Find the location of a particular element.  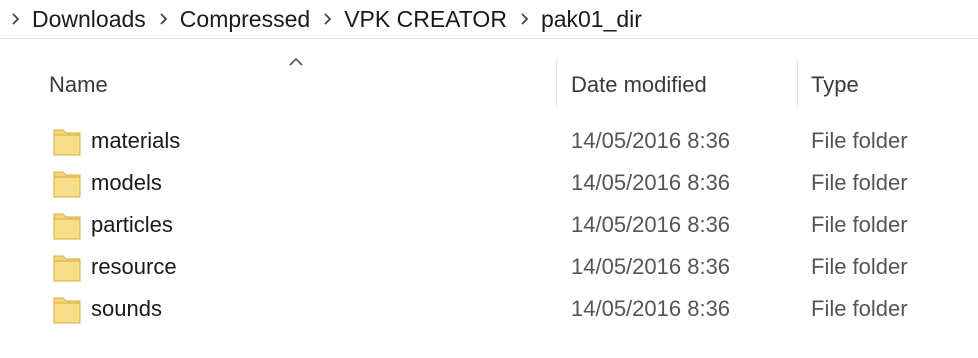

column-header-date-modified: Date modified is located at coordinates (639, 85).